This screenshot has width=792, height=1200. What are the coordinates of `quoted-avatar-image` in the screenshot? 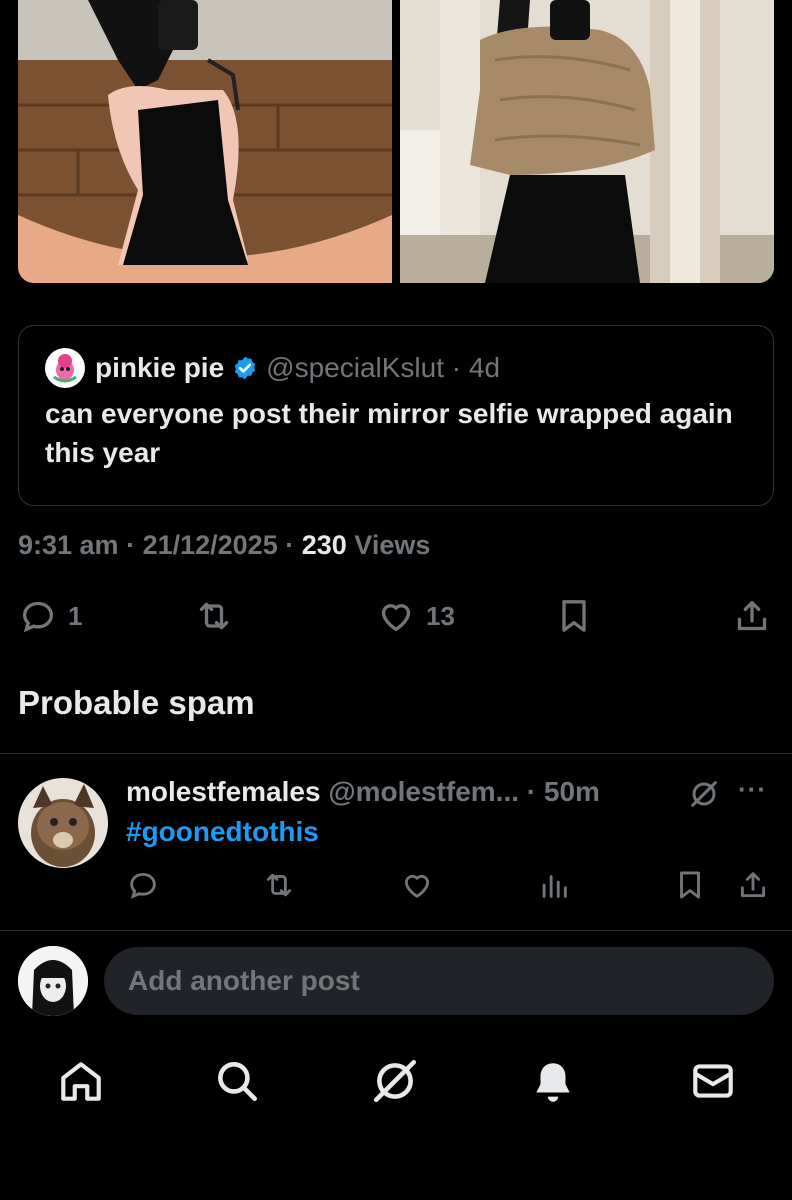 It's located at (65, 368).